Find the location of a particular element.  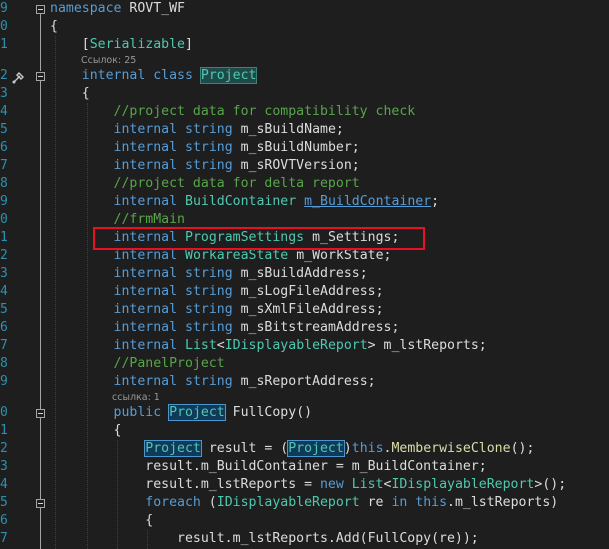

keyword: new is located at coordinates (331, 484).